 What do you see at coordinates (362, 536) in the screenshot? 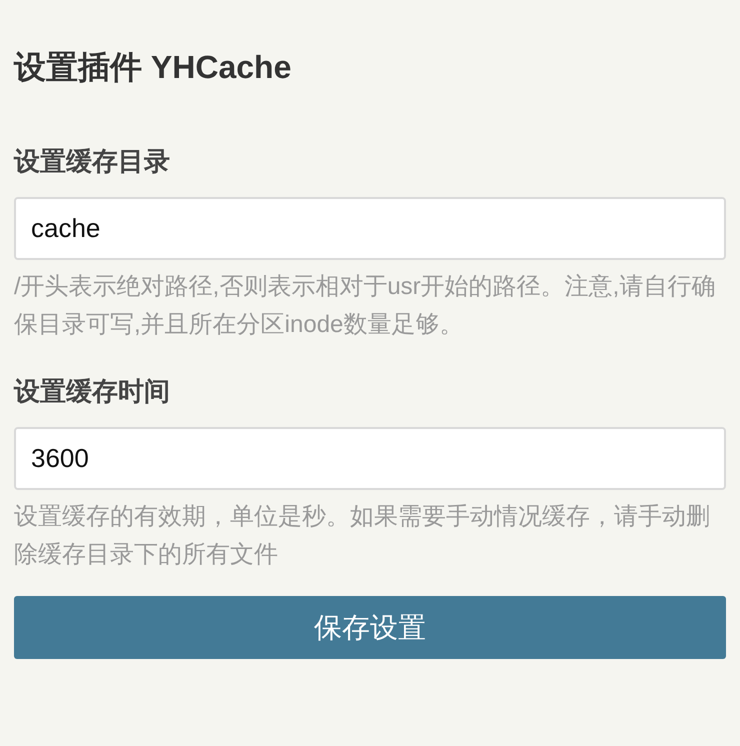
I see `field-hint: 设置缓存的有效期，单位是秒。如果需要手动情况缓存，请手动删除缓存目录下的所有文件` at bounding box center [362, 536].